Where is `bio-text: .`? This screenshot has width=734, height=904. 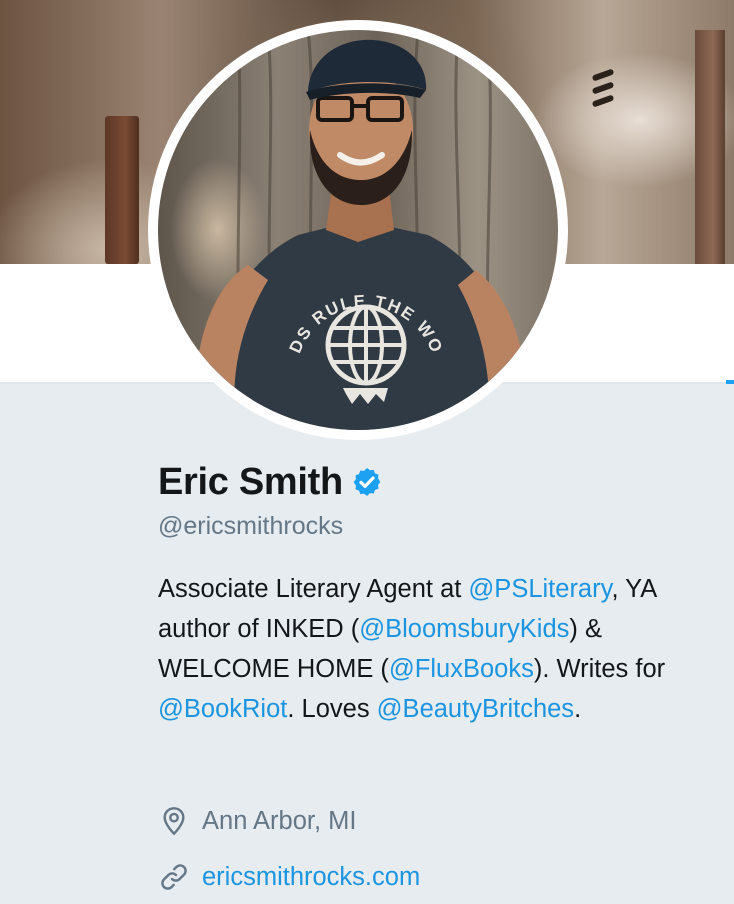 bio-text: . is located at coordinates (578, 709).